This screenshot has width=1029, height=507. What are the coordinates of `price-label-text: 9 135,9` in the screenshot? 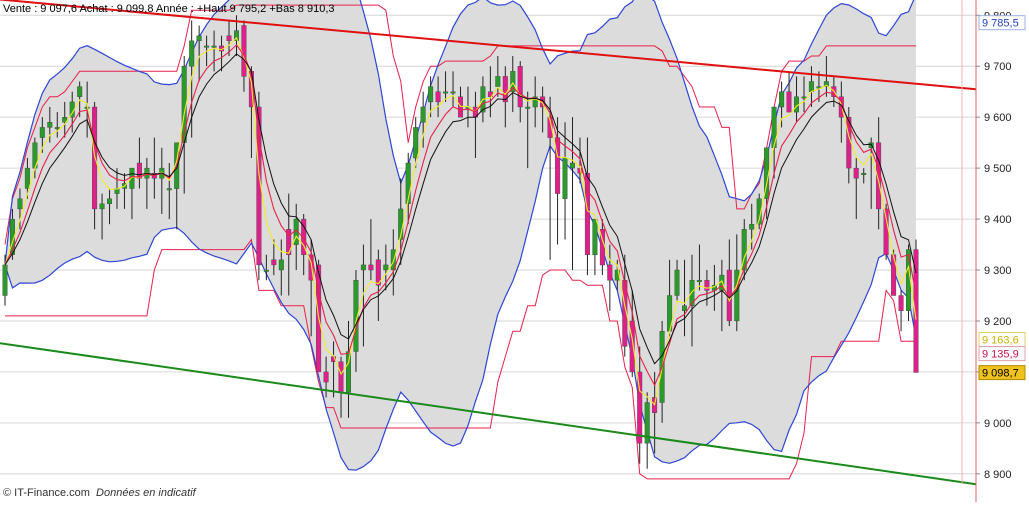 It's located at (1000, 355).